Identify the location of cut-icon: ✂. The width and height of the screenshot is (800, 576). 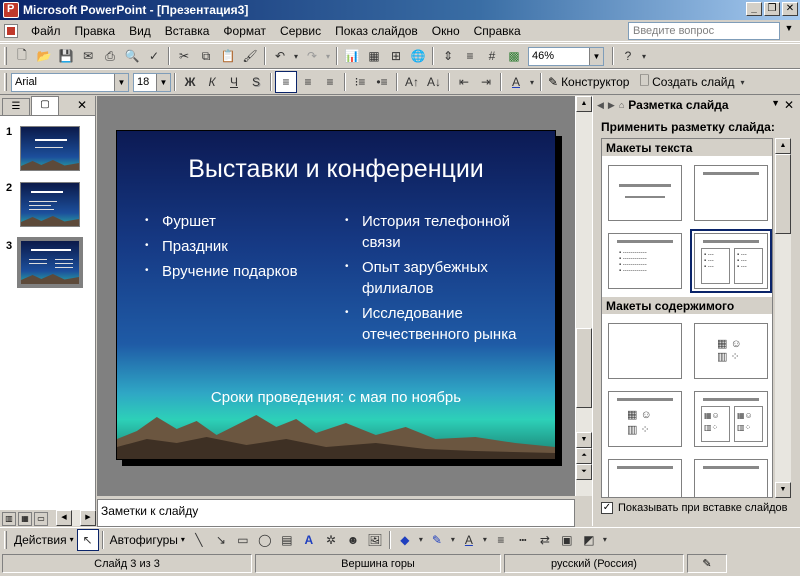
(184, 56).